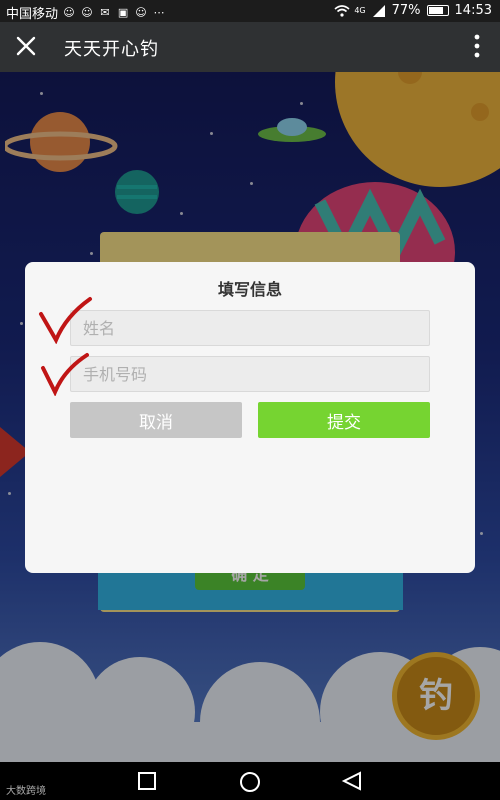 Image resolution: width=500 pixels, height=800 pixels. I want to click on battery-icon, so click(437, 10).